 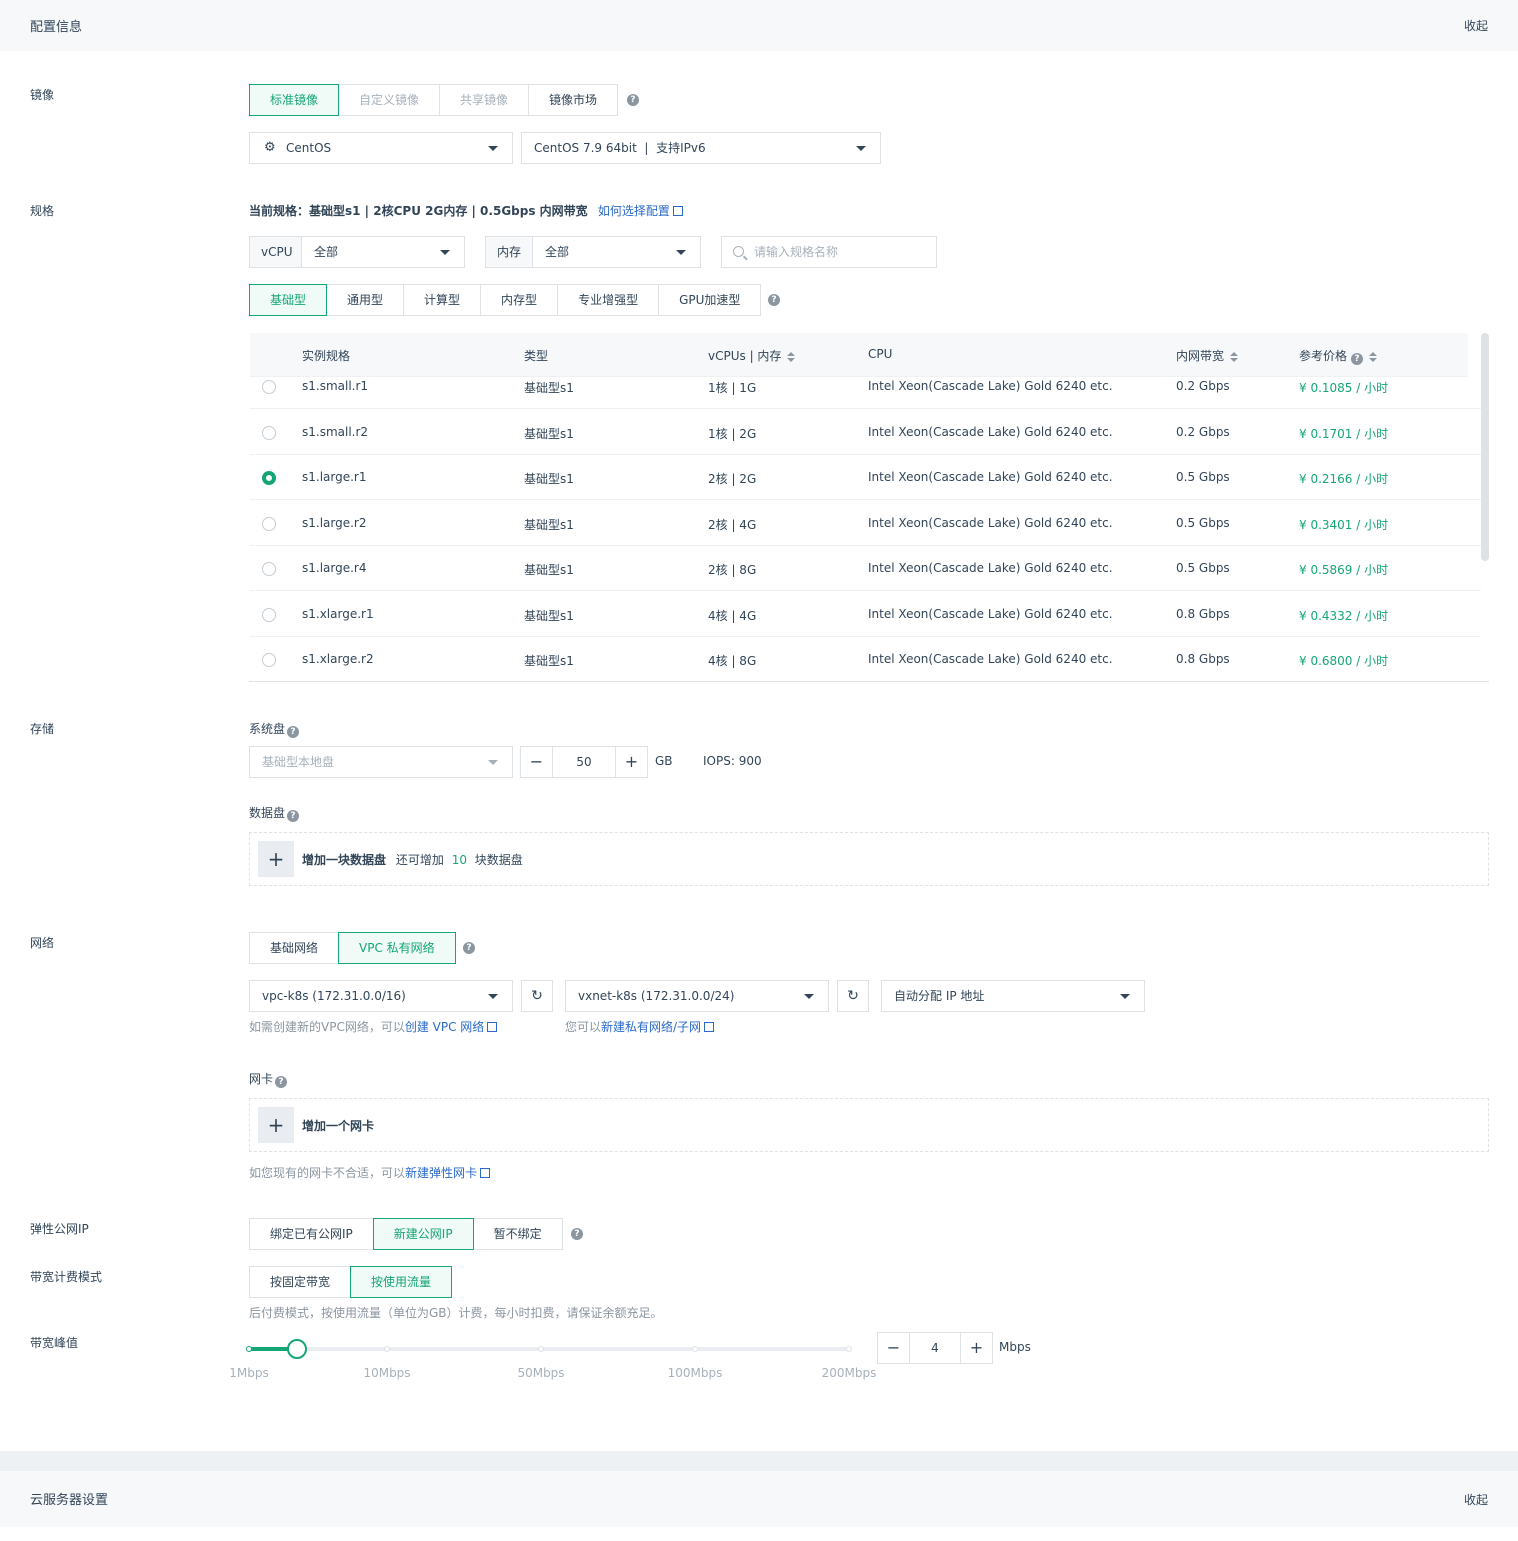 What do you see at coordinates (1203, 386) in the screenshot?
I see `cell-bandwidth: 0.2 Gbps` at bounding box center [1203, 386].